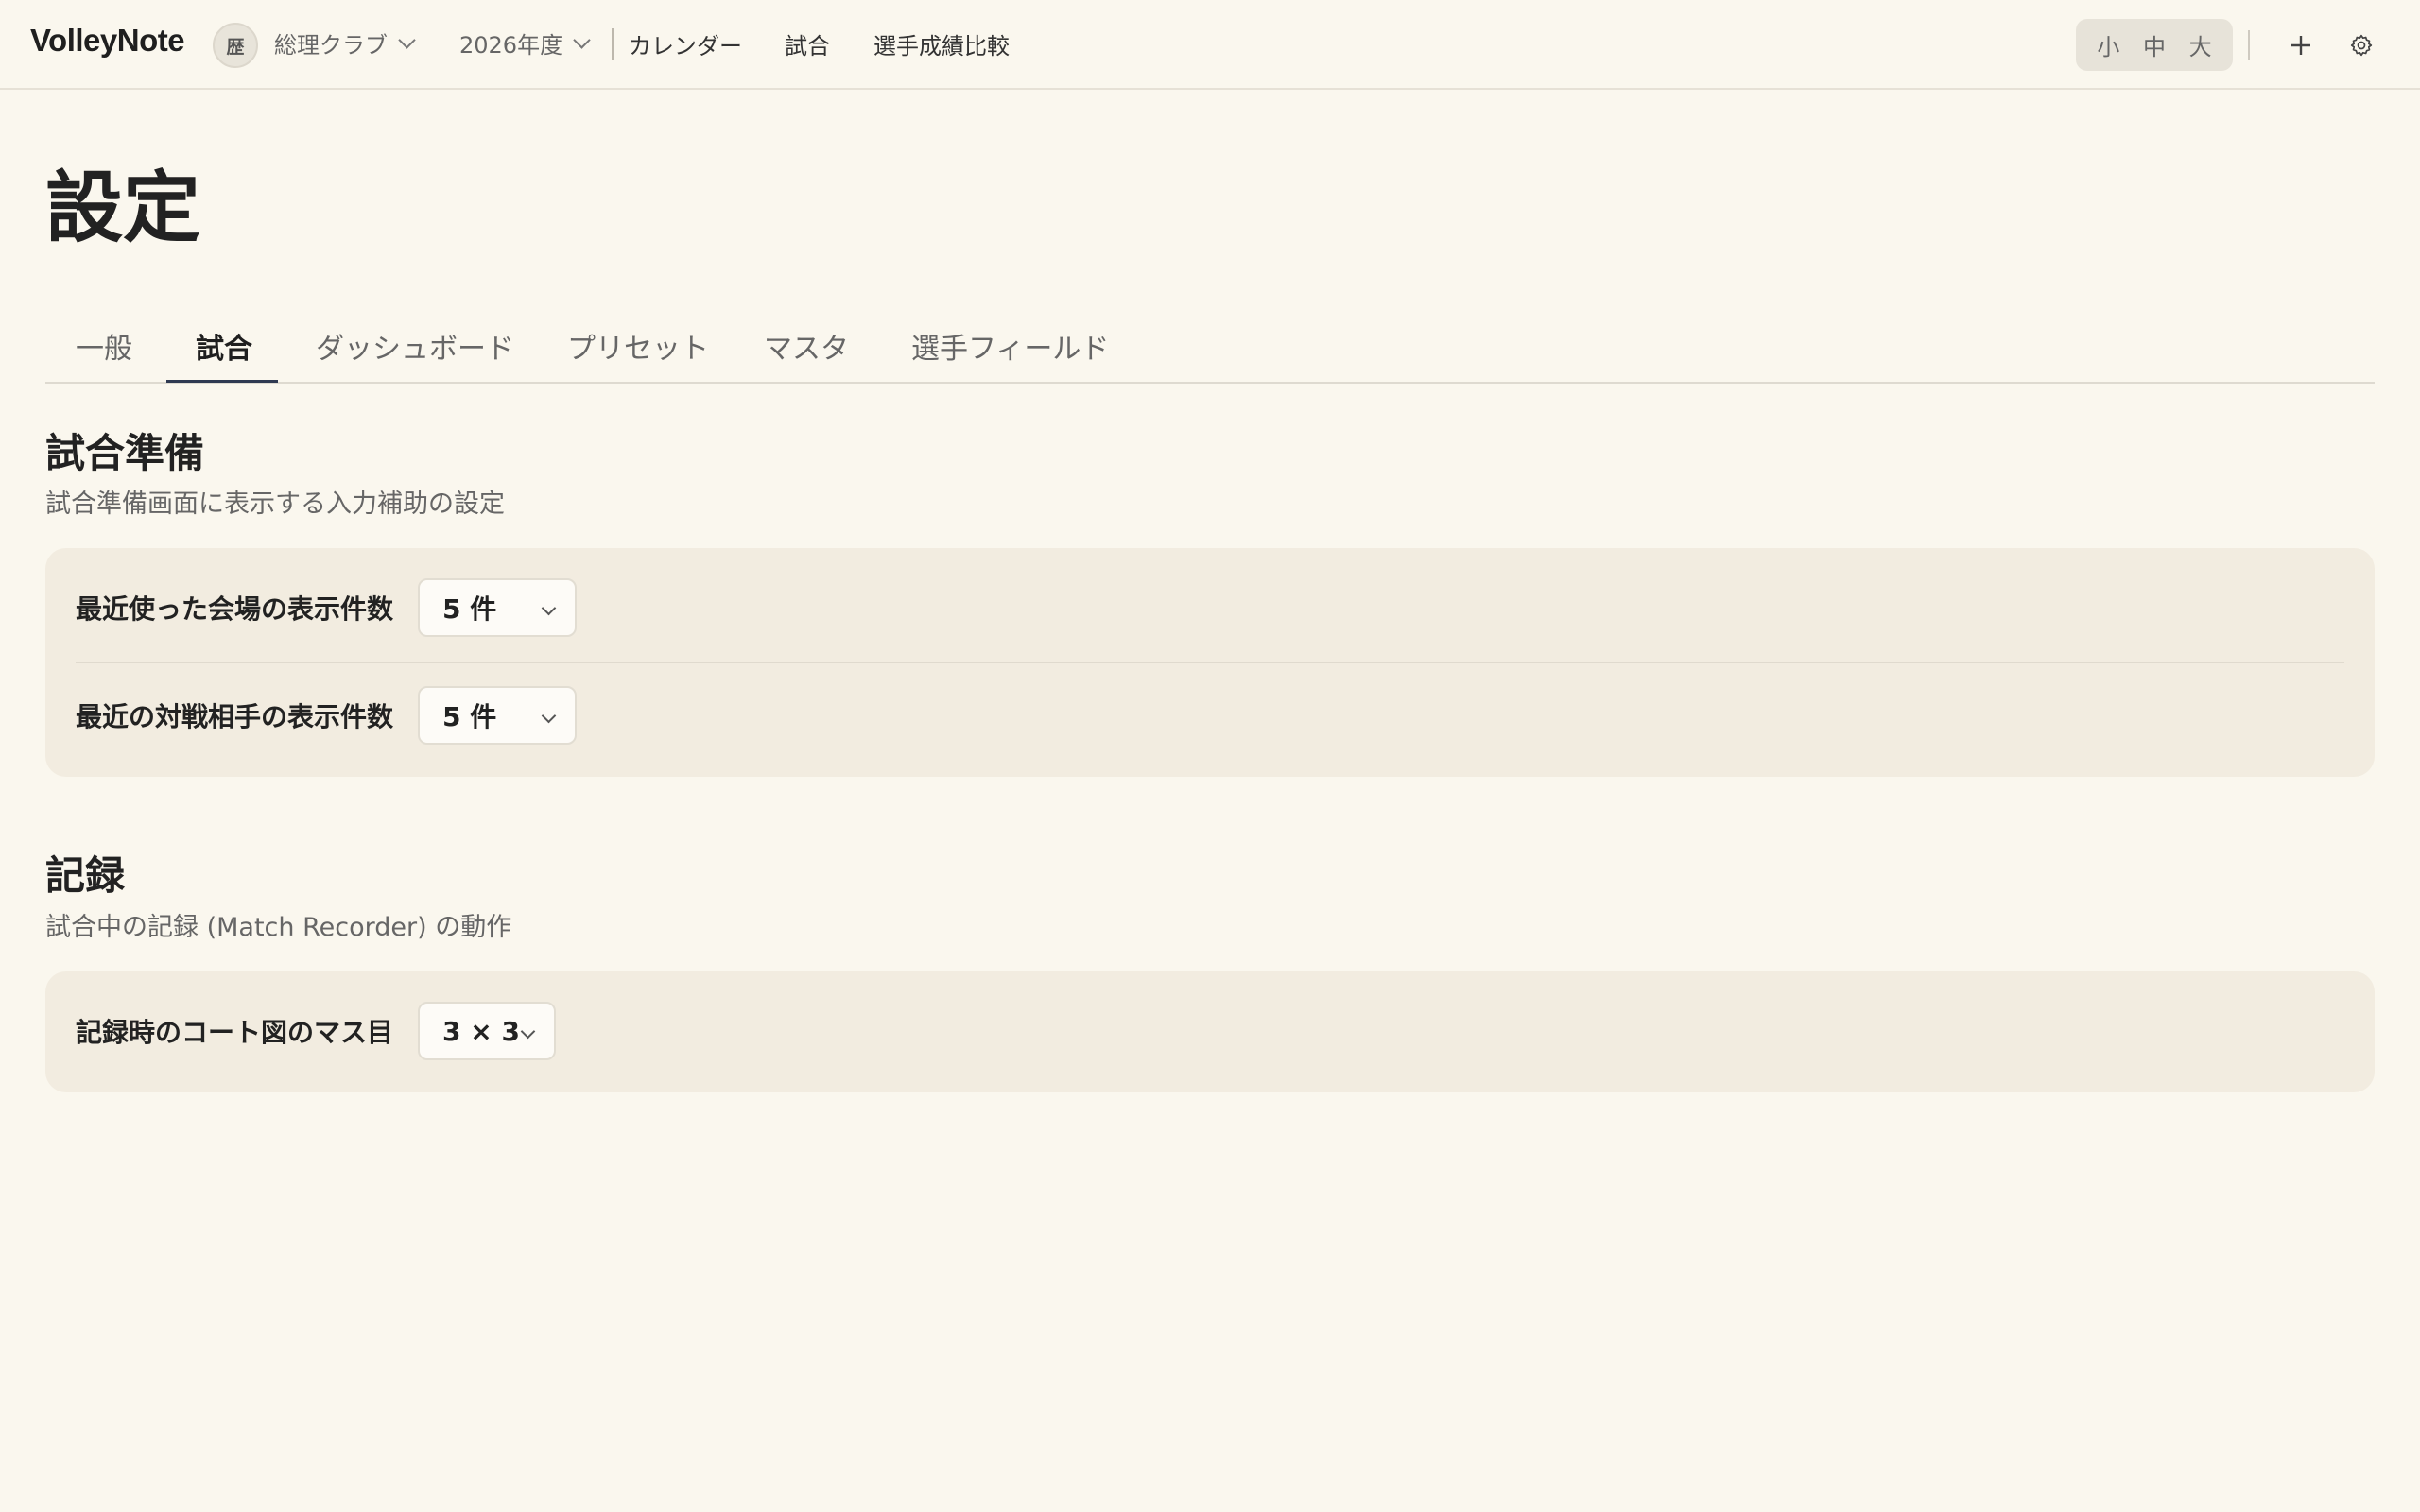 The height and width of the screenshot is (1512, 2420). What do you see at coordinates (107, 41) in the screenshot?
I see `app-logo: VolleyNote` at bounding box center [107, 41].